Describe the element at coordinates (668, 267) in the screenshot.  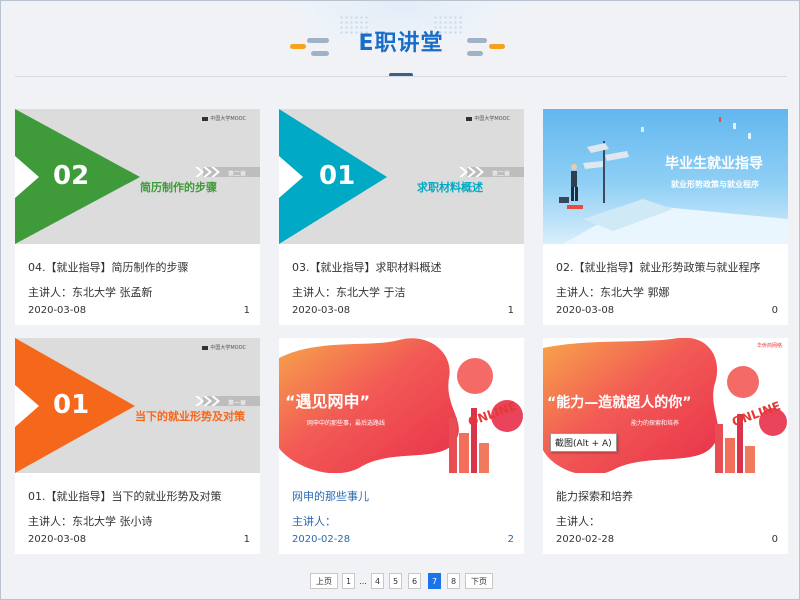
I see `card-title: 02.【就业指导】就业形势政策与就业程序` at that location.